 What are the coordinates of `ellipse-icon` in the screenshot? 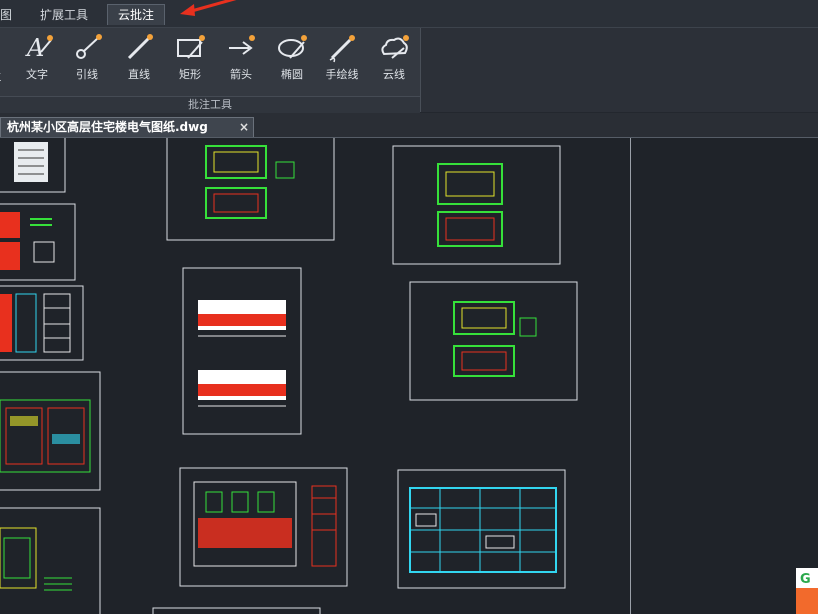 It's located at (292, 47).